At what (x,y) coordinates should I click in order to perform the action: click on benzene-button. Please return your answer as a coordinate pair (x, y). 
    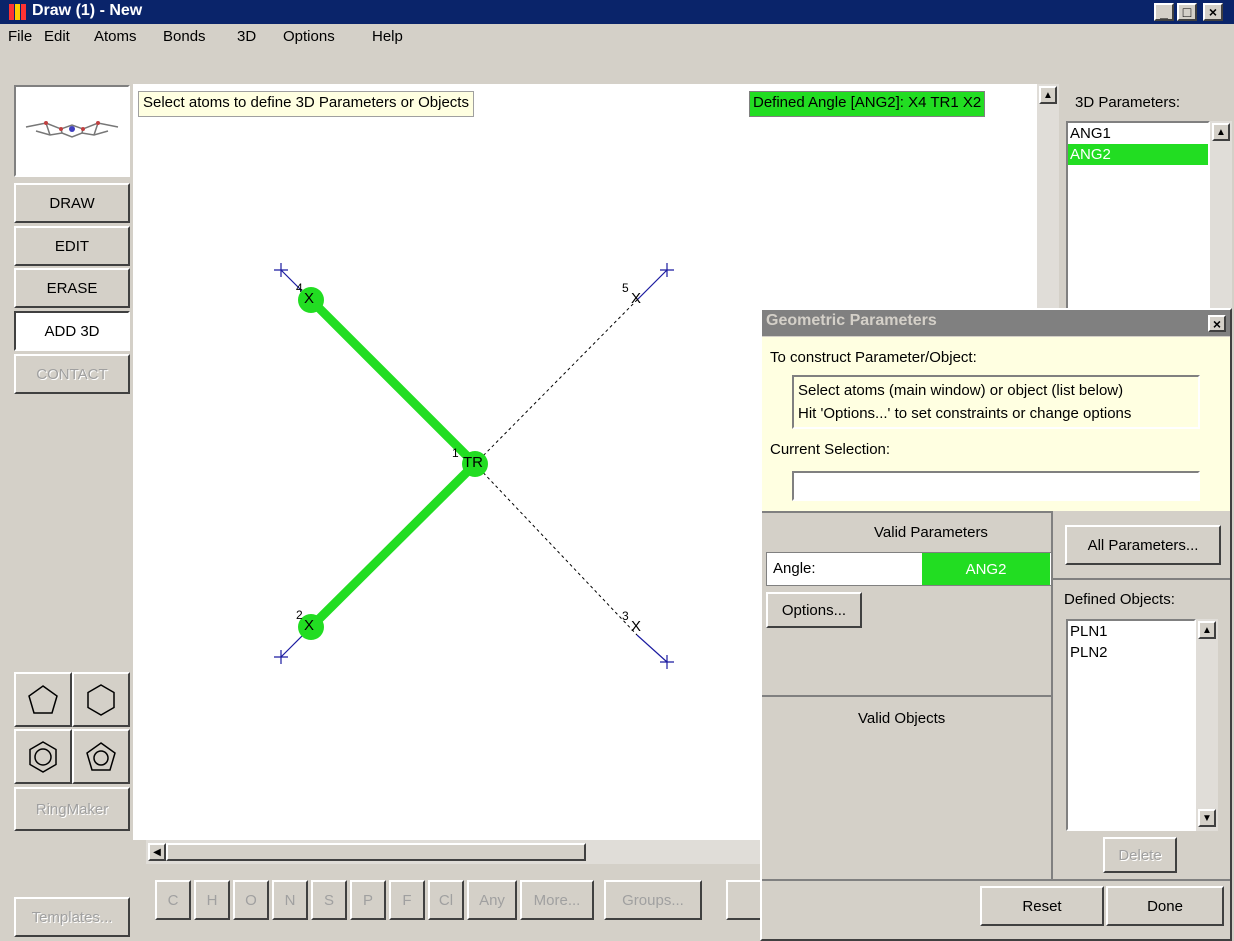
    Looking at the image, I should click on (43, 756).